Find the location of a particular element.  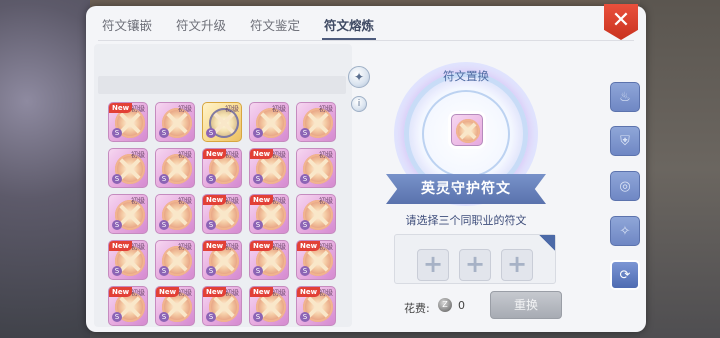

material-slot-2: + is located at coordinates (475, 265).